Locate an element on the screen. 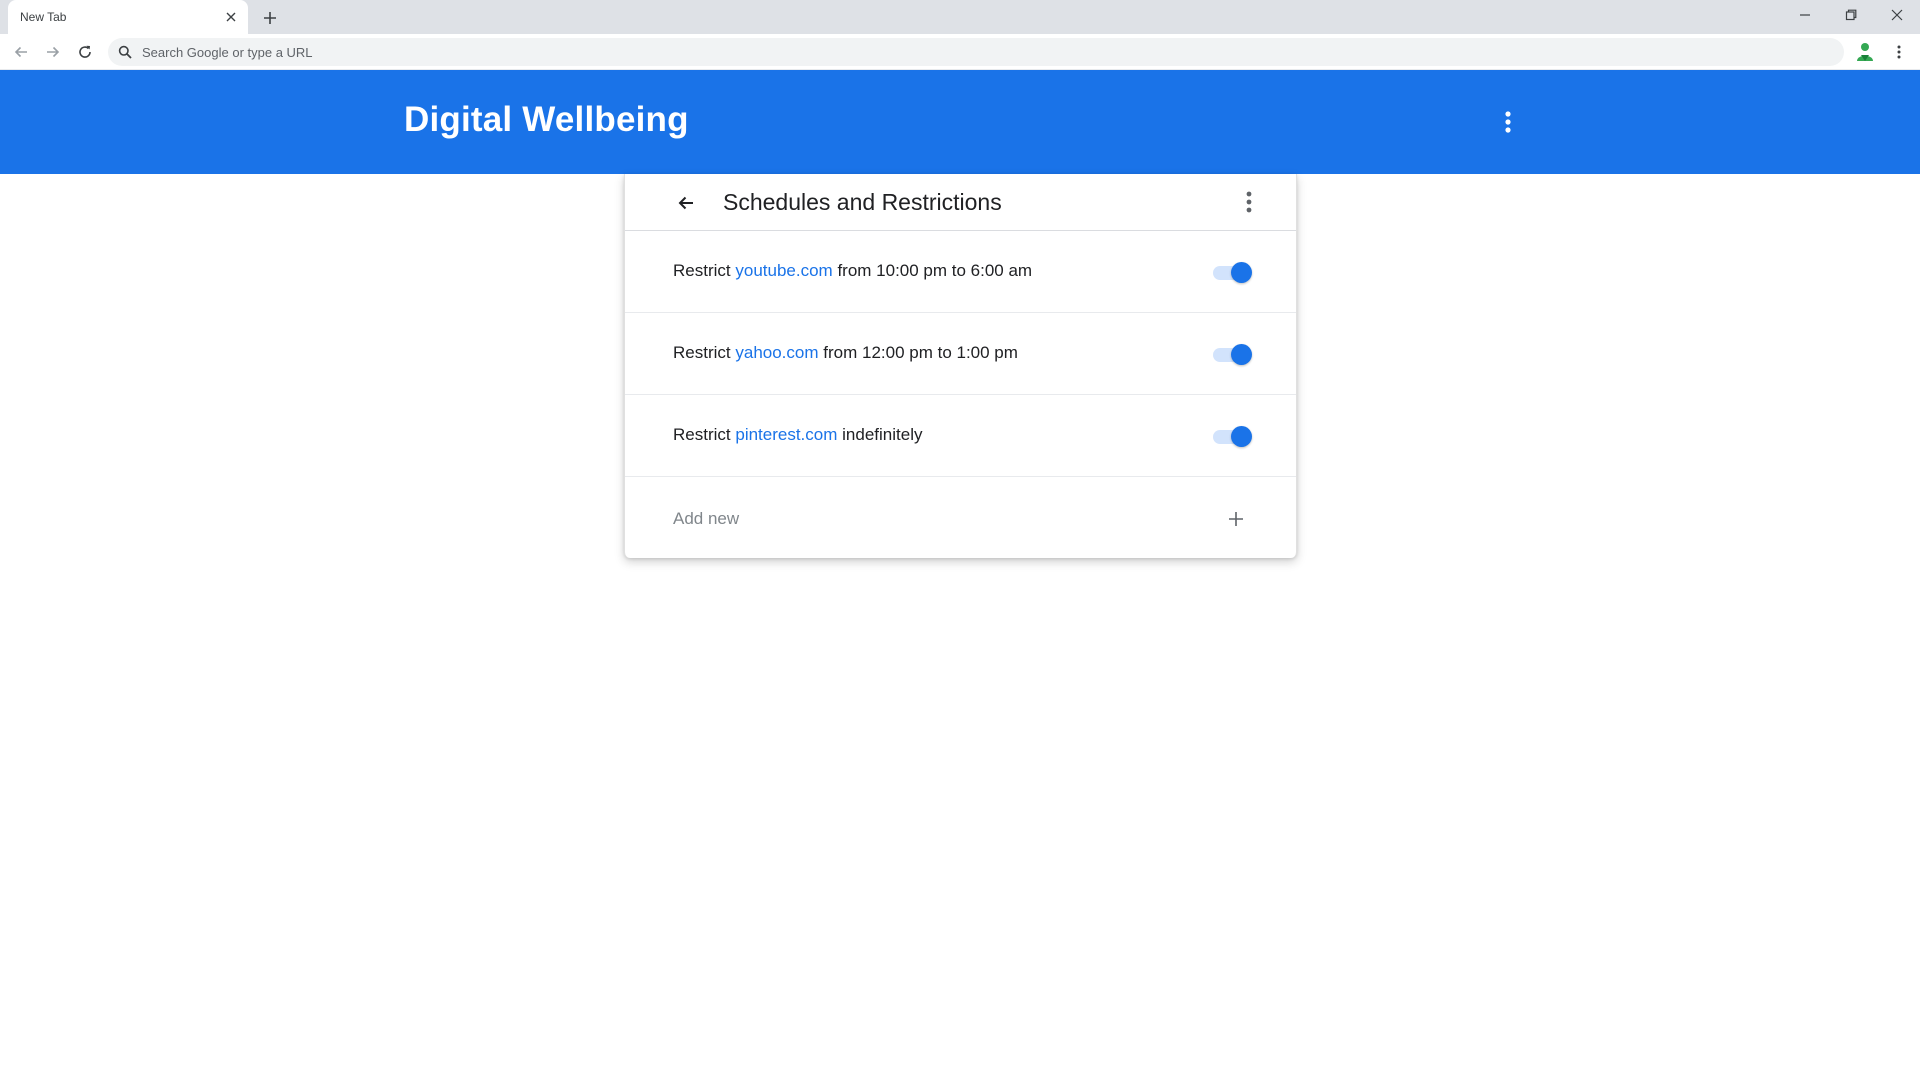 This screenshot has height=1080, width=1920. close-window-button is located at coordinates (1897, 15).